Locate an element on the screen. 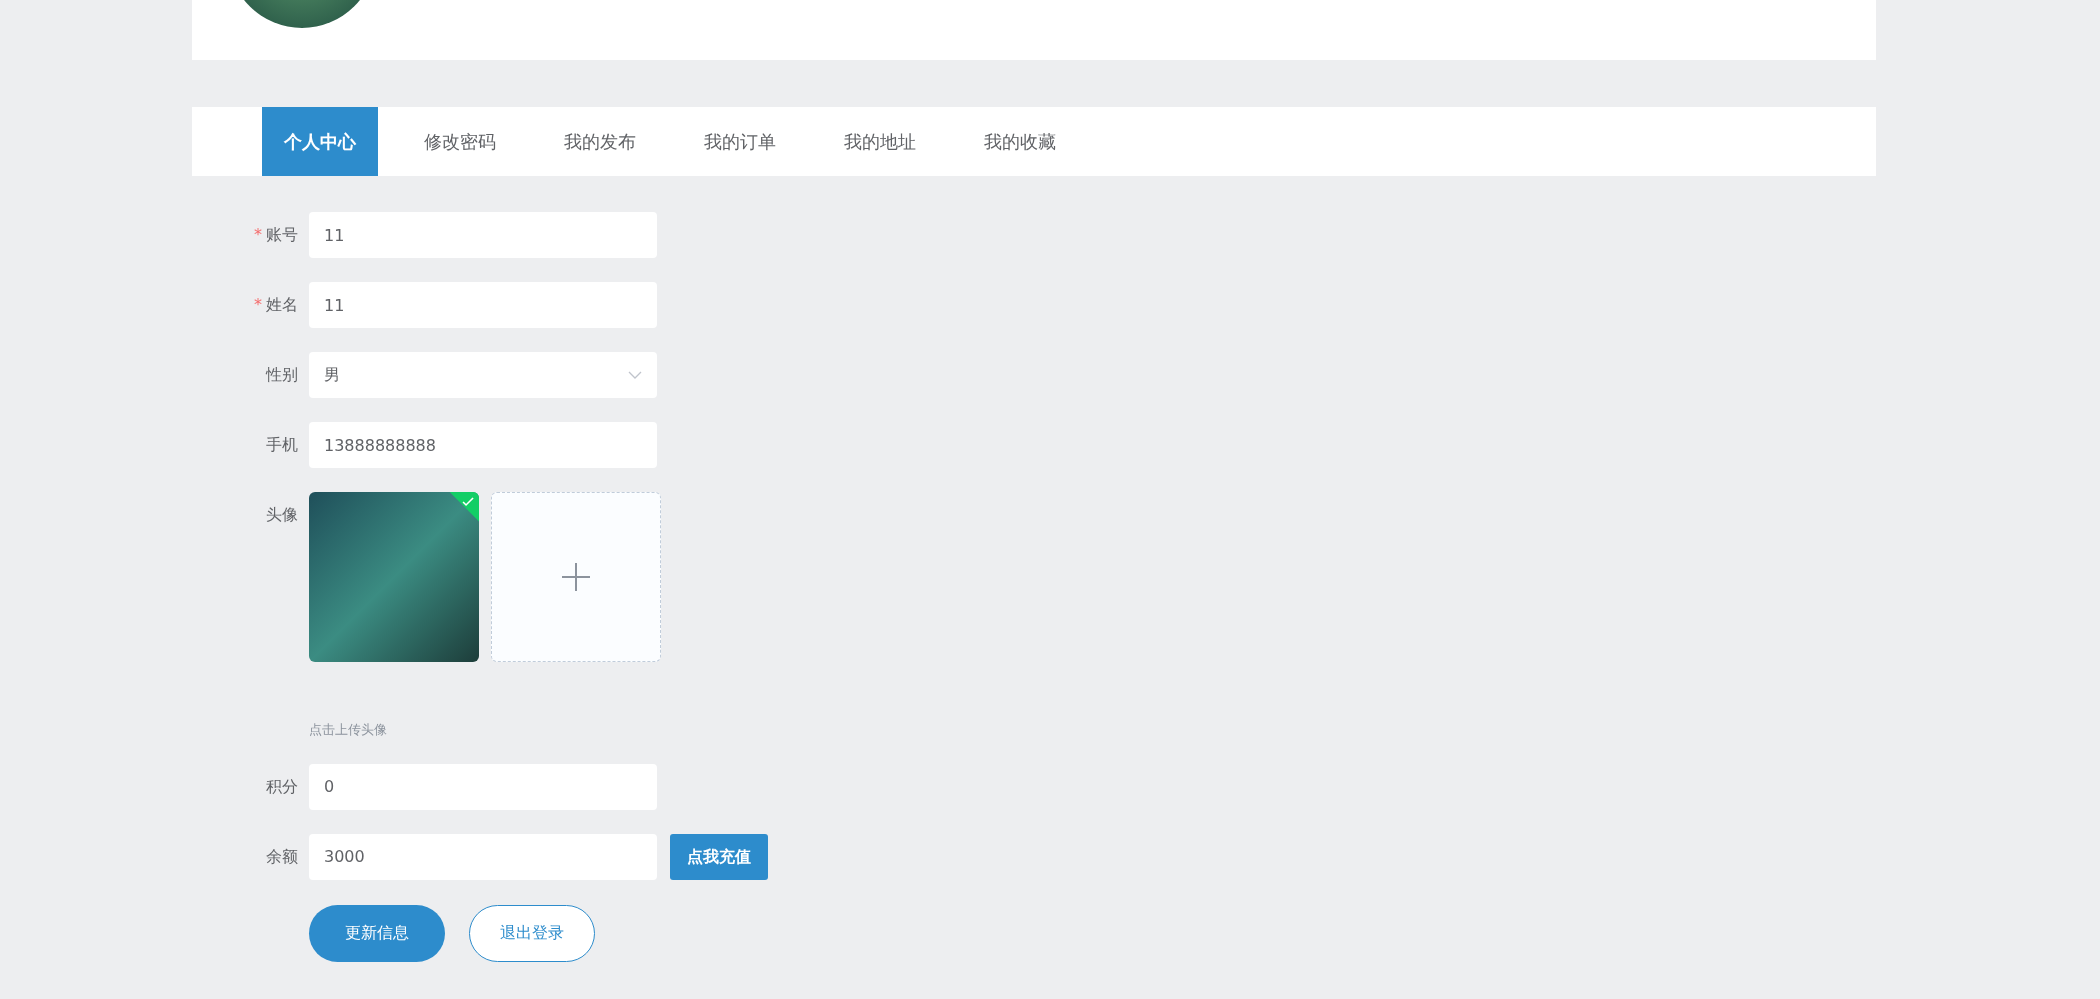  recharge-button: 点我充值 is located at coordinates (719, 856).